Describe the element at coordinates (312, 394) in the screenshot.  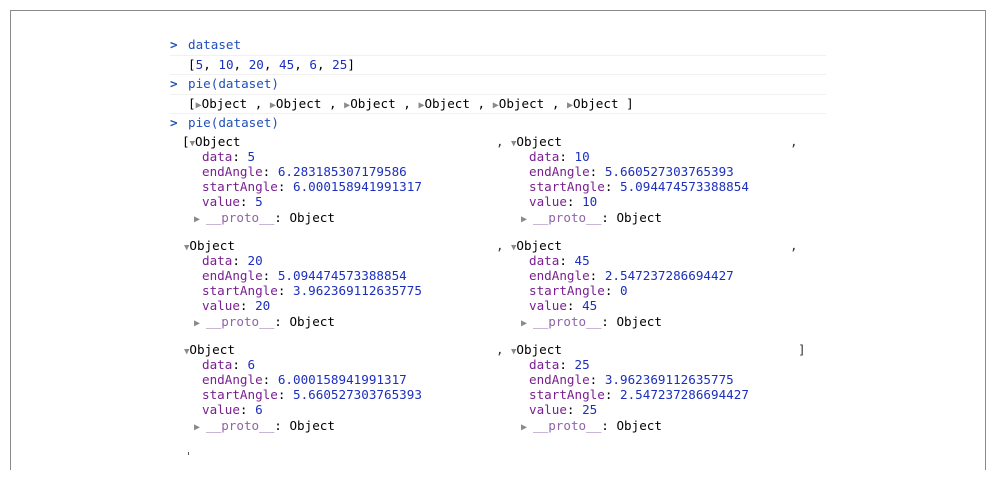
I see `object-property: startAngle: 5.660527303765393` at that location.